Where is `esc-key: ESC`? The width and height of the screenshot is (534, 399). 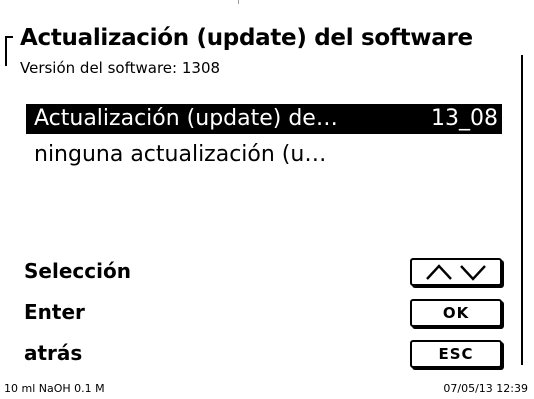 esc-key: ESC is located at coordinates (456, 354).